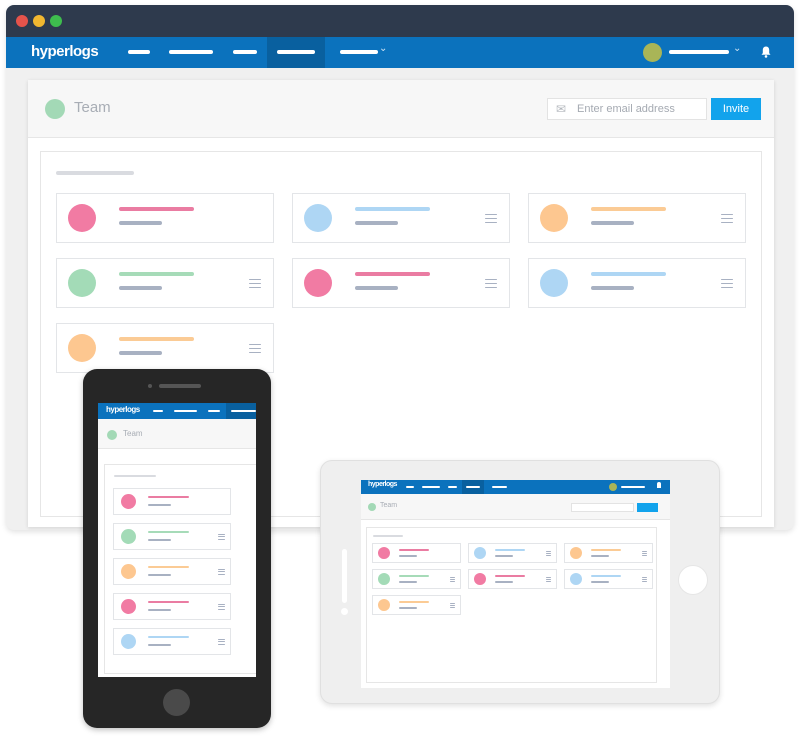 Image resolution: width=800 pixels, height=748 pixels. What do you see at coordinates (359, 52) in the screenshot?
I see `nav-item-5-dropdown` at bounding box center [359, 52].